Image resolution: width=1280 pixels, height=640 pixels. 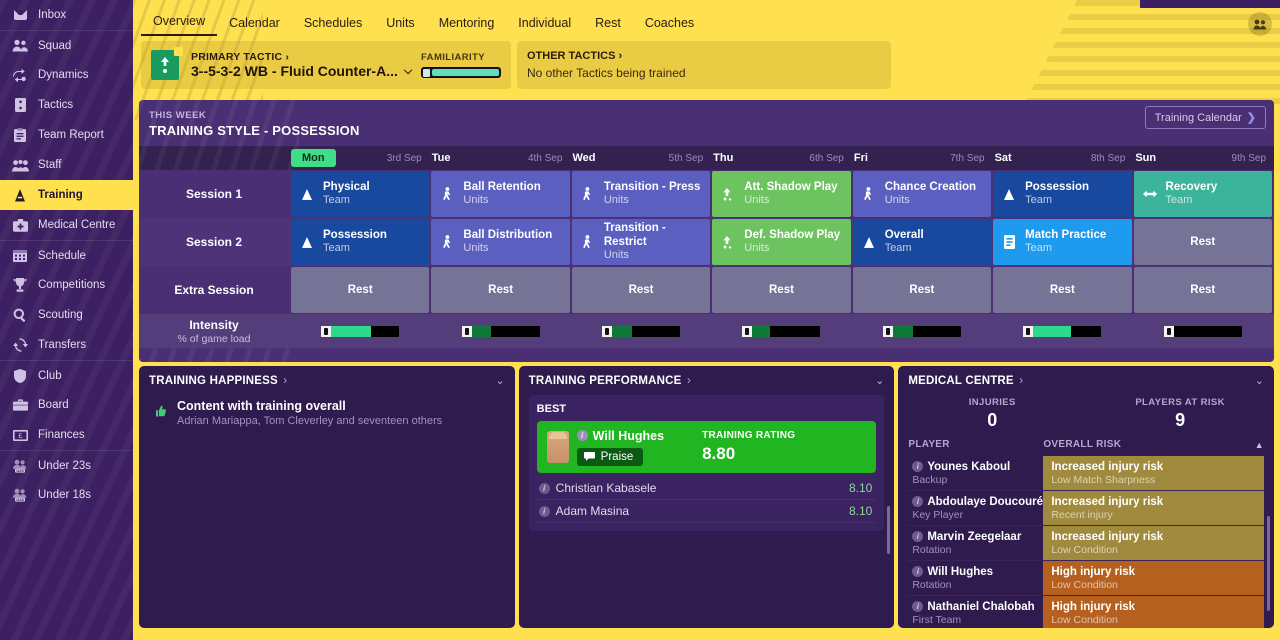 What do you see at coordinates (608, 26) in the screenshot?
I see `tab-rest: Rest` at bounding box center [608, 26].